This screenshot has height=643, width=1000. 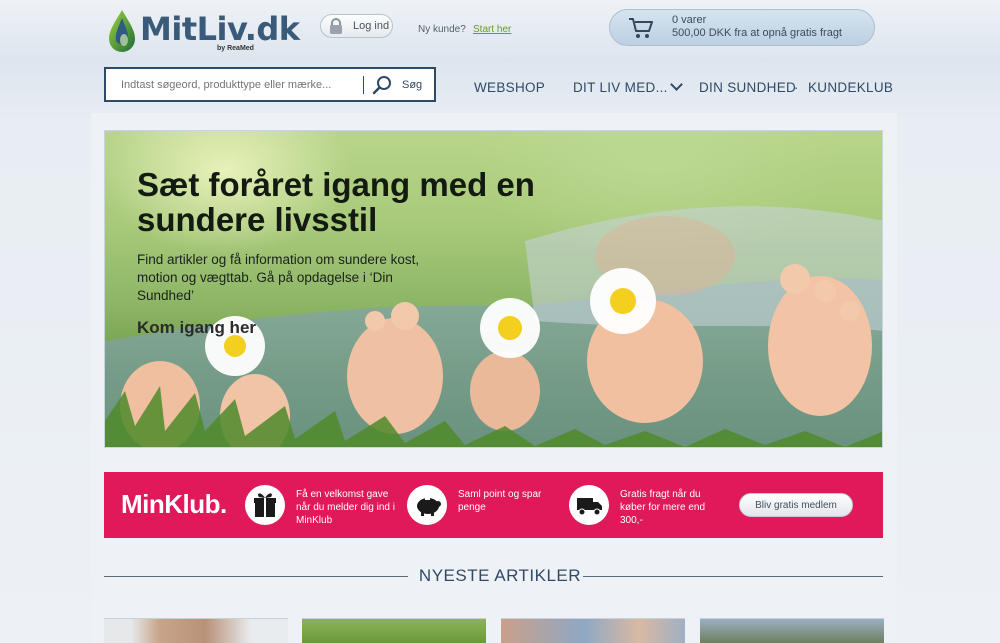 I want to click on shopping-cart-icon, so click(x=641, y=28).